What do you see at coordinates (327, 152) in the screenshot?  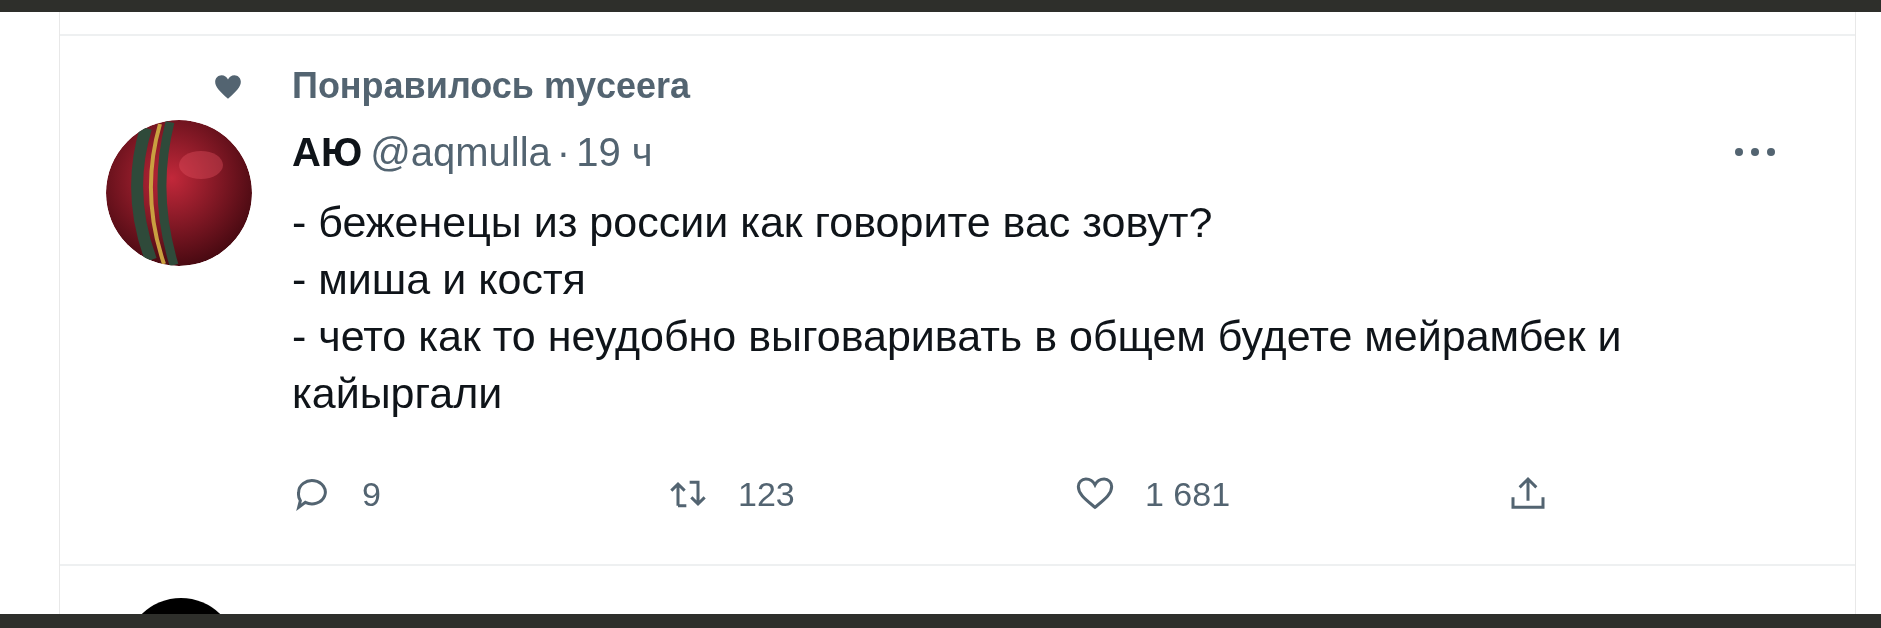 I see `user-name: АЮ` at bounding box center [327, 152].